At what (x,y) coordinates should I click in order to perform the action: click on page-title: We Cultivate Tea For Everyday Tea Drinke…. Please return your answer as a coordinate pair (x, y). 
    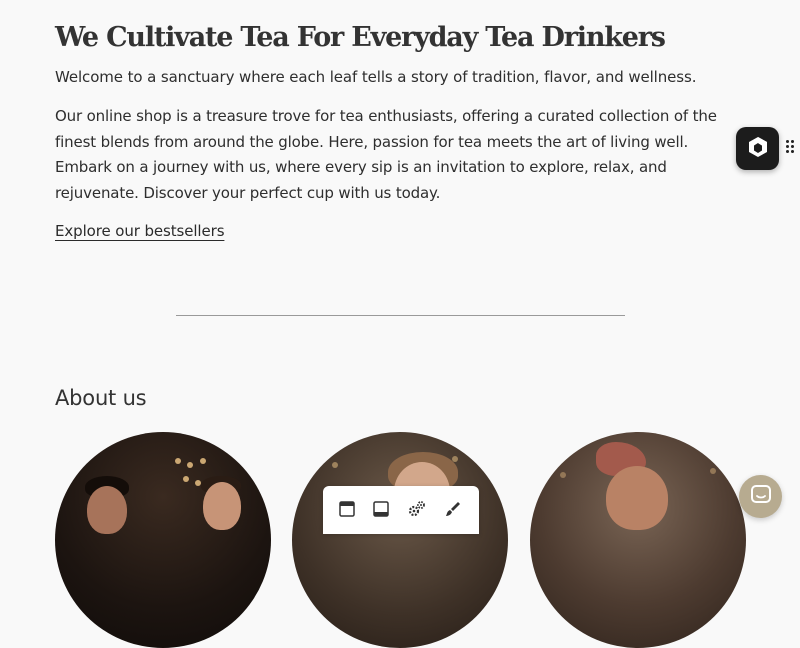
    Looking at the image, I should click on (360, 37).